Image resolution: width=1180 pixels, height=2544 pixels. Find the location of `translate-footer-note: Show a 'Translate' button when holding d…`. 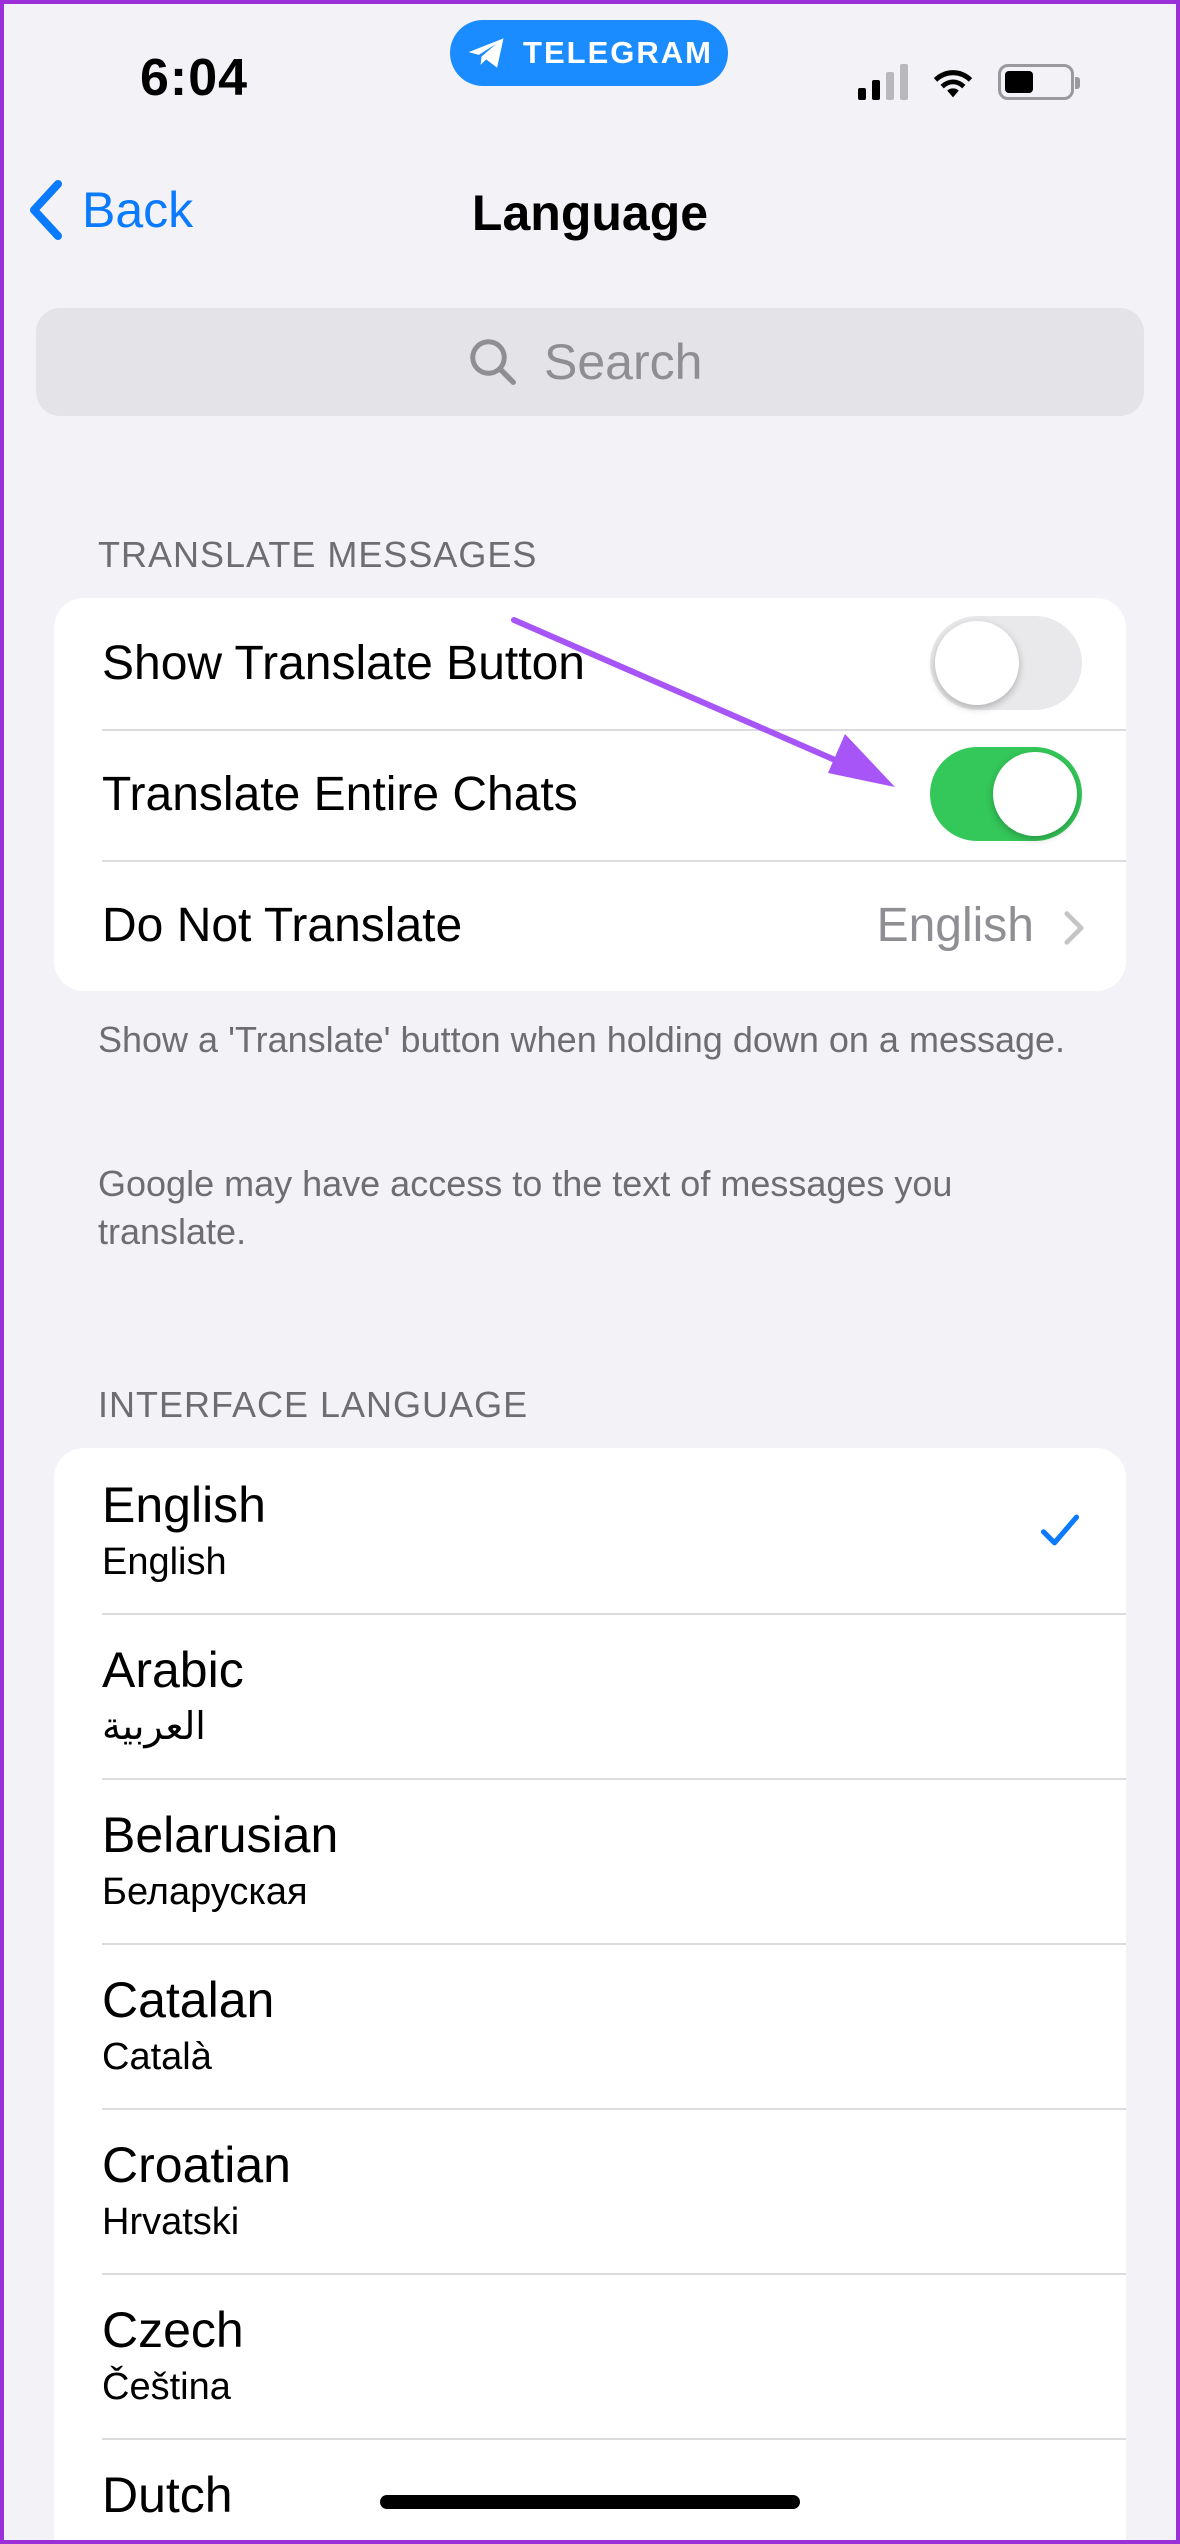

translate-footer-note: Show a 'Translate' button when holding d… is located at coordinates (582, 1039).